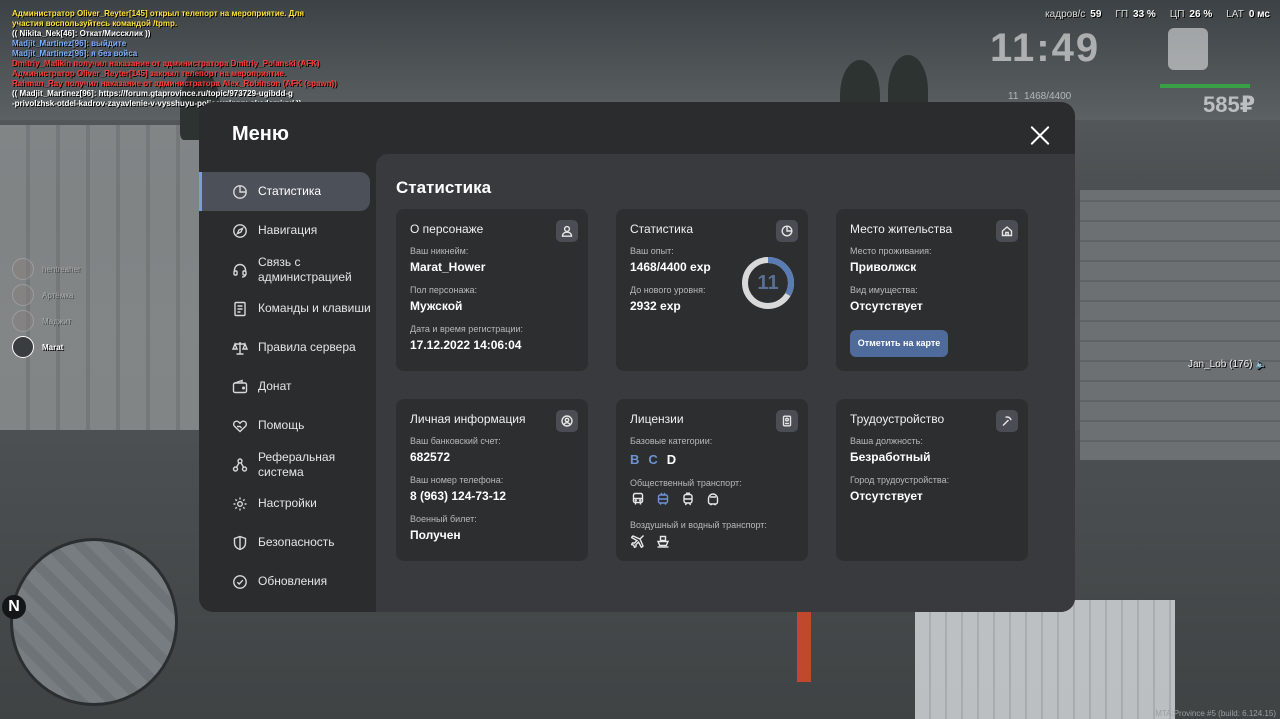 Image resolution: width=1280 pixels, height=719 pixels. I want to click on background-building-bottom, so click(1045, 659).